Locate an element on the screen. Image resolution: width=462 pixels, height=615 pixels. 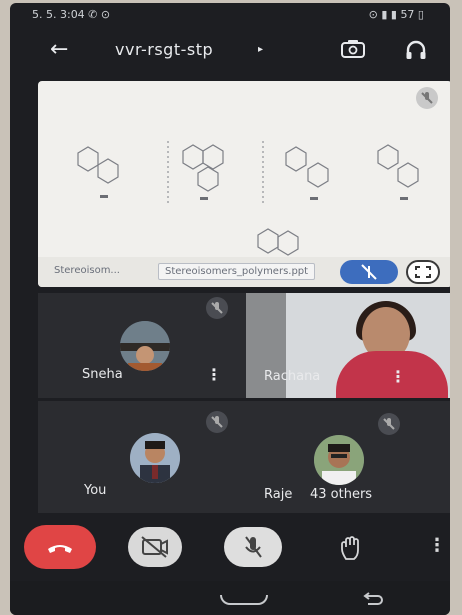
participant-name: Rachana is located at coordinates (292, 376).